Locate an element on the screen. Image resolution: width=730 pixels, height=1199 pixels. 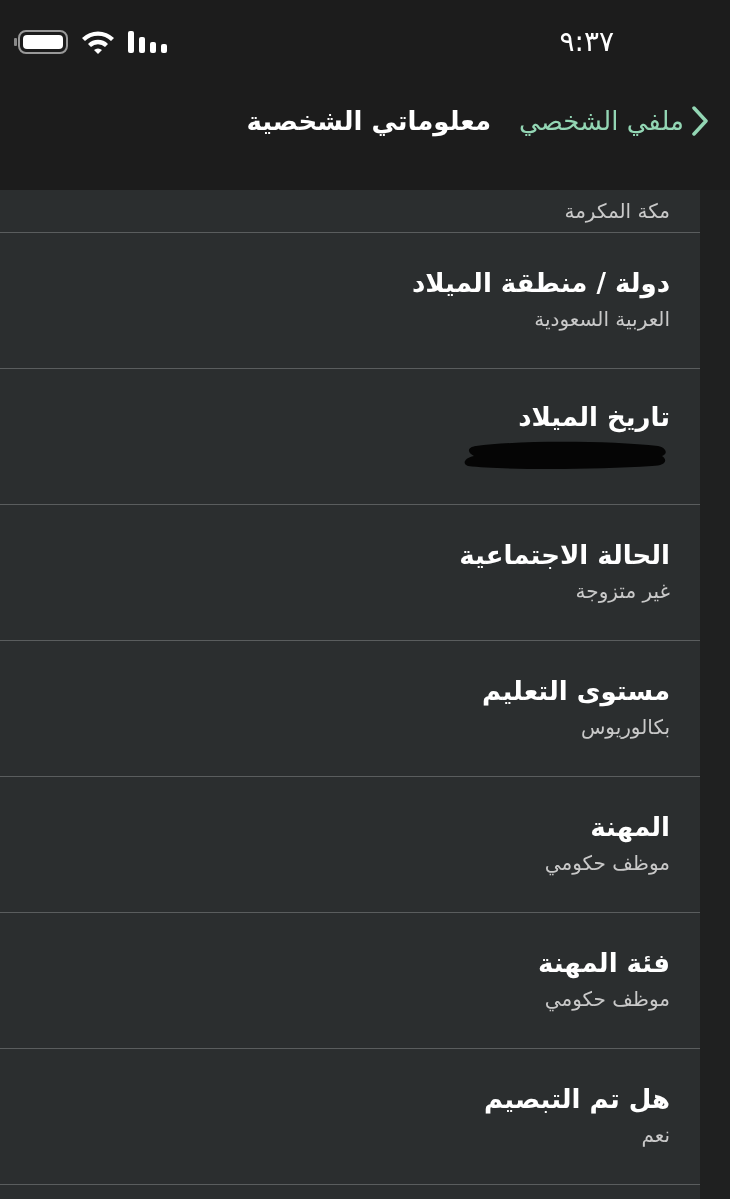
signal-icon is located at coordinates (148, 42).